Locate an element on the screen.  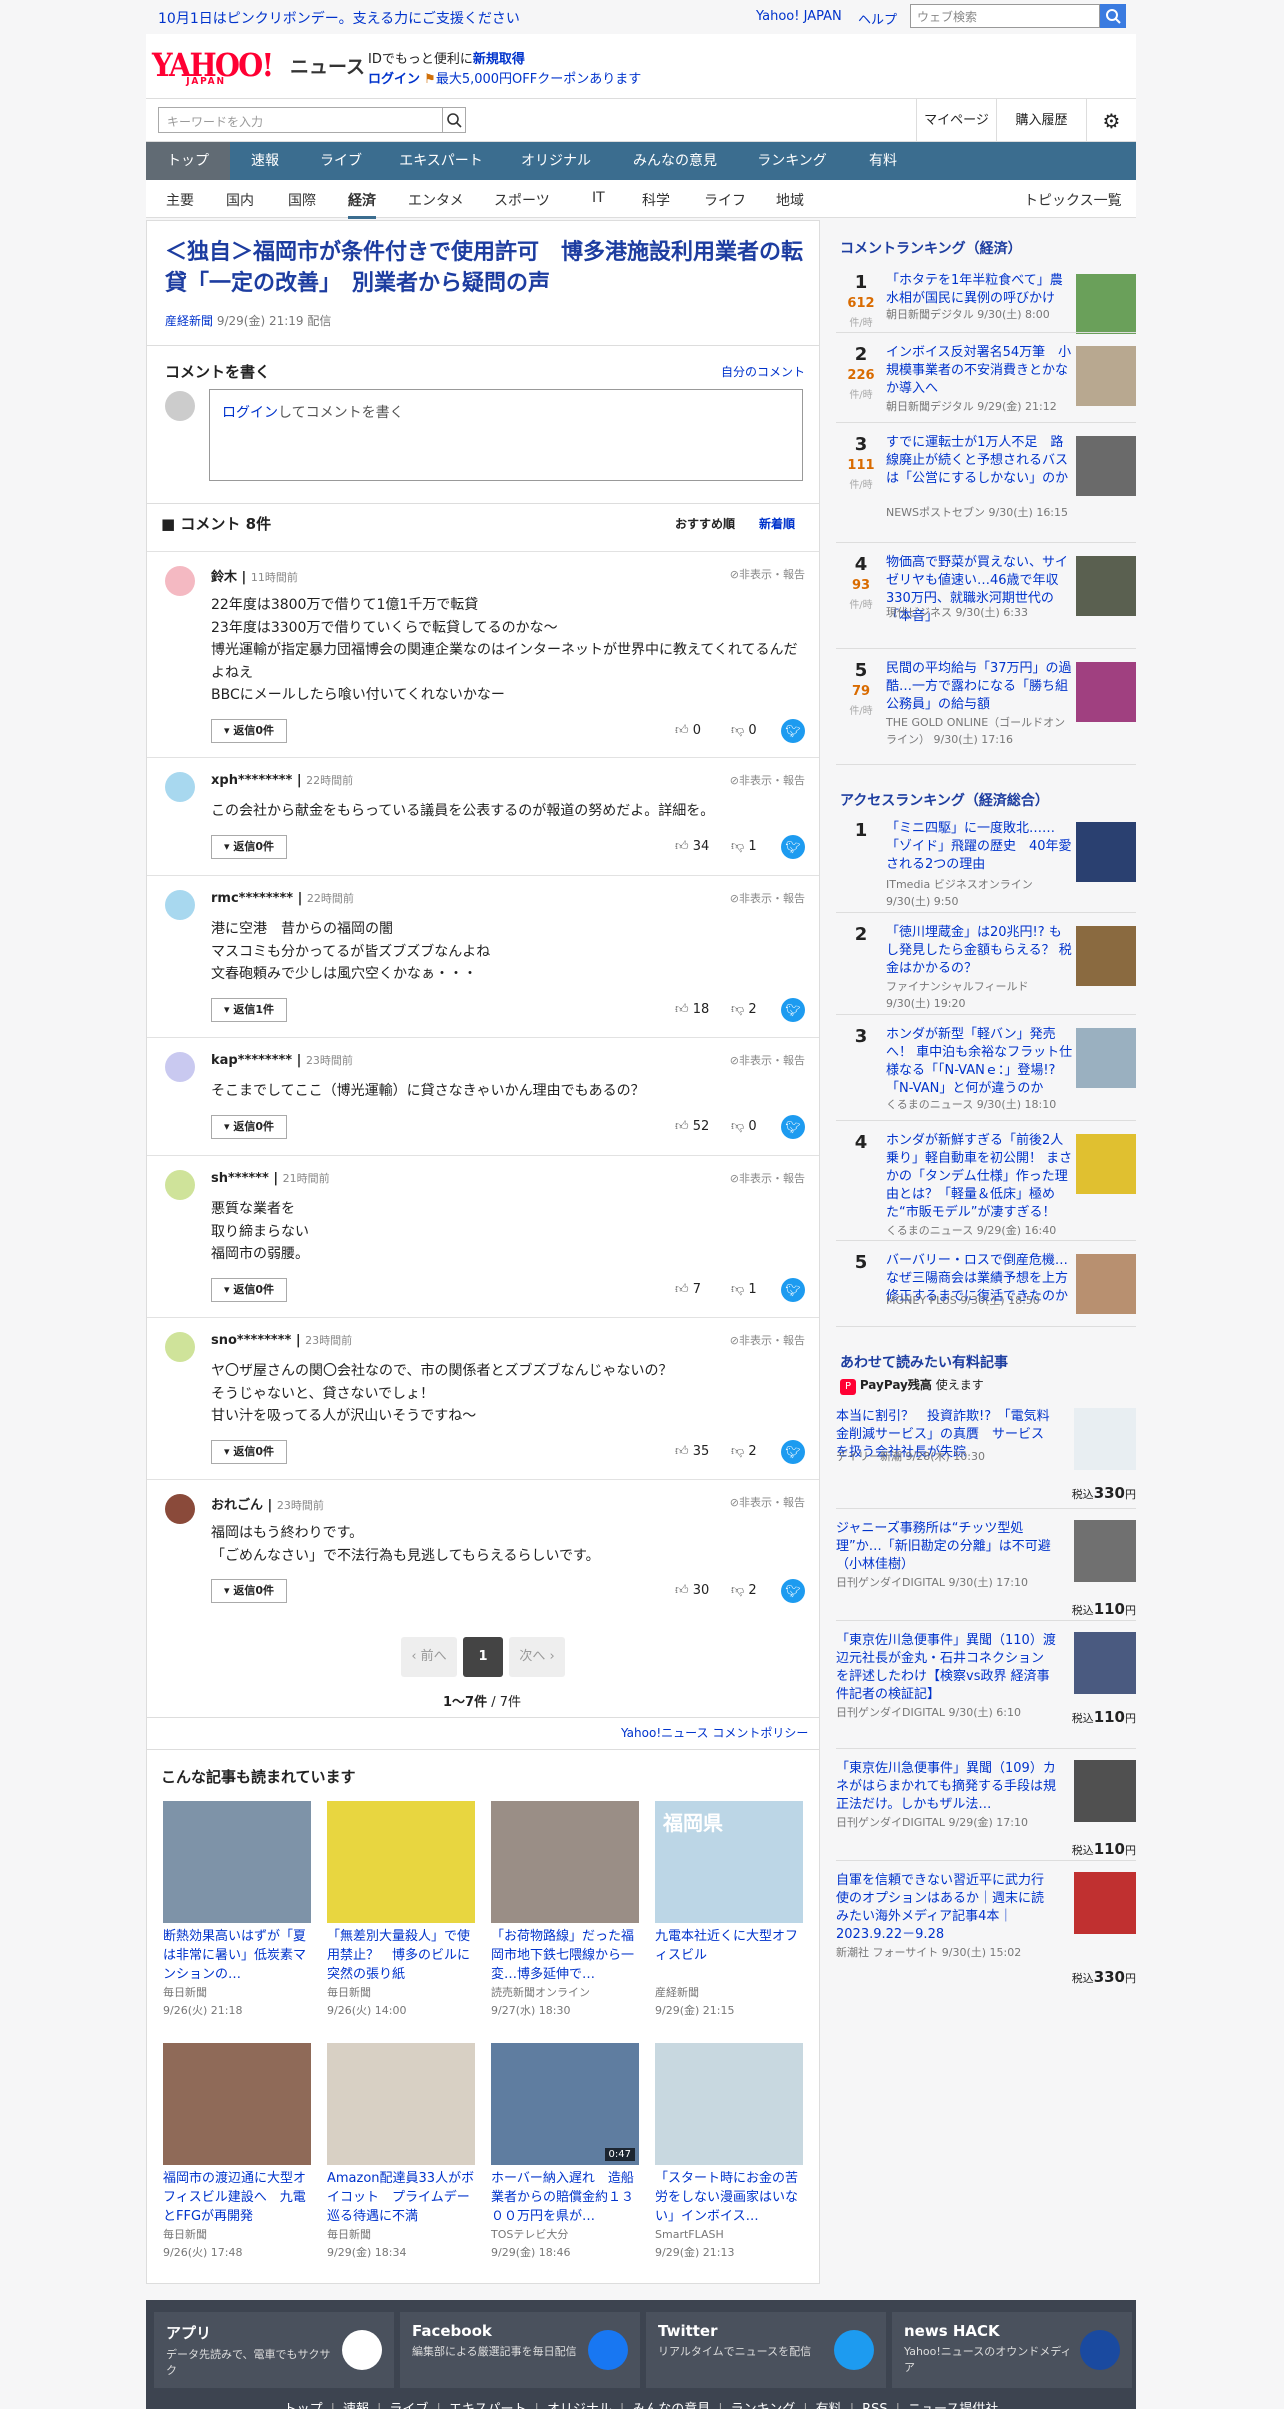
footer-nav-item: ランキング is located at coordinates (763, 2405).